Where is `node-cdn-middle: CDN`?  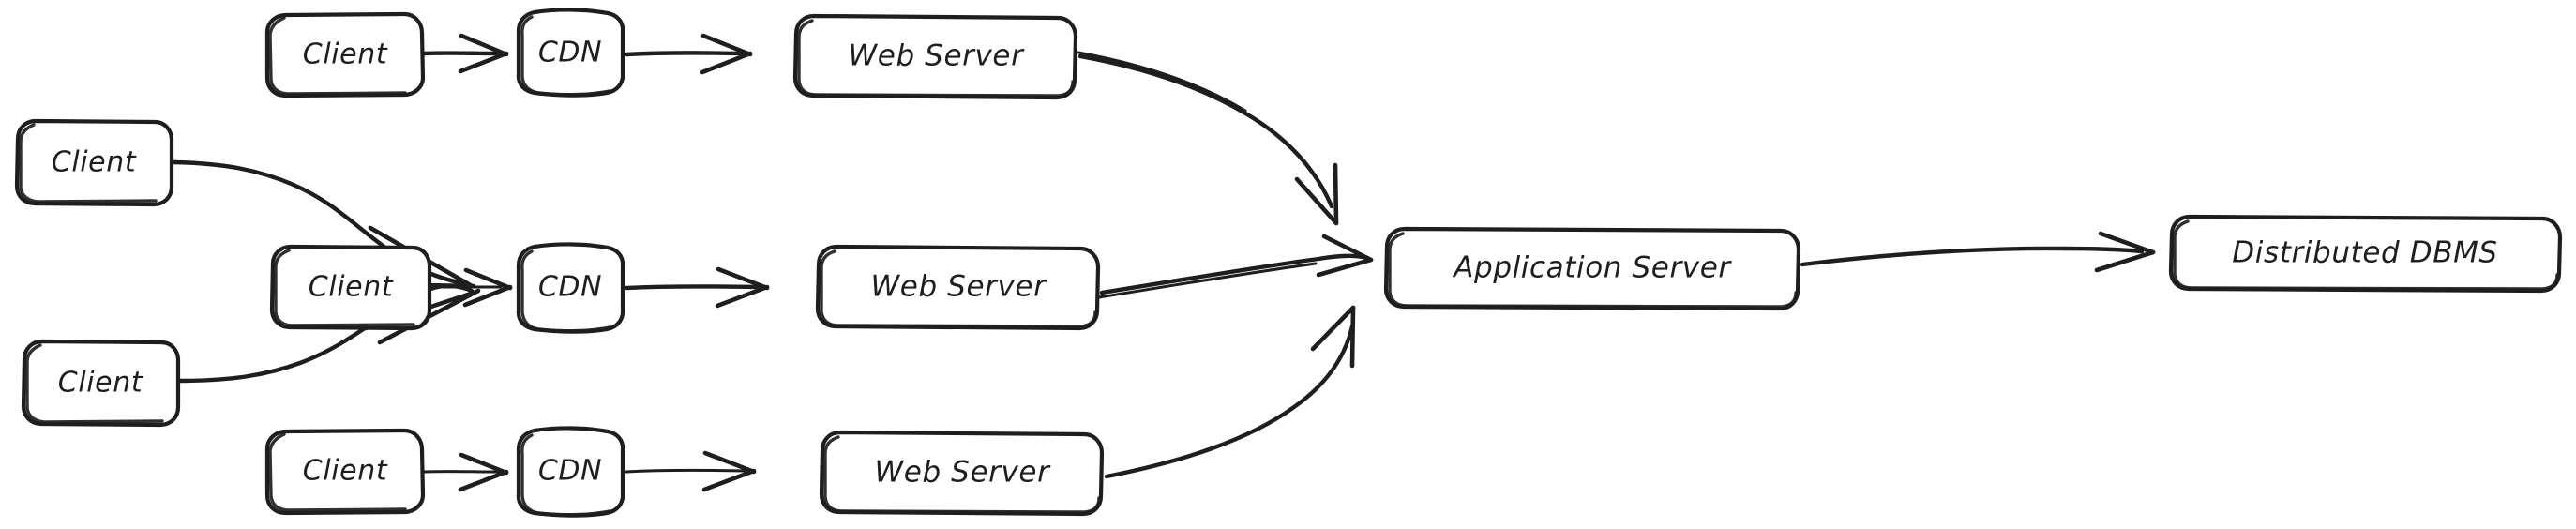 node-cdn-middle: CDN is located at coordinates (570, 288).